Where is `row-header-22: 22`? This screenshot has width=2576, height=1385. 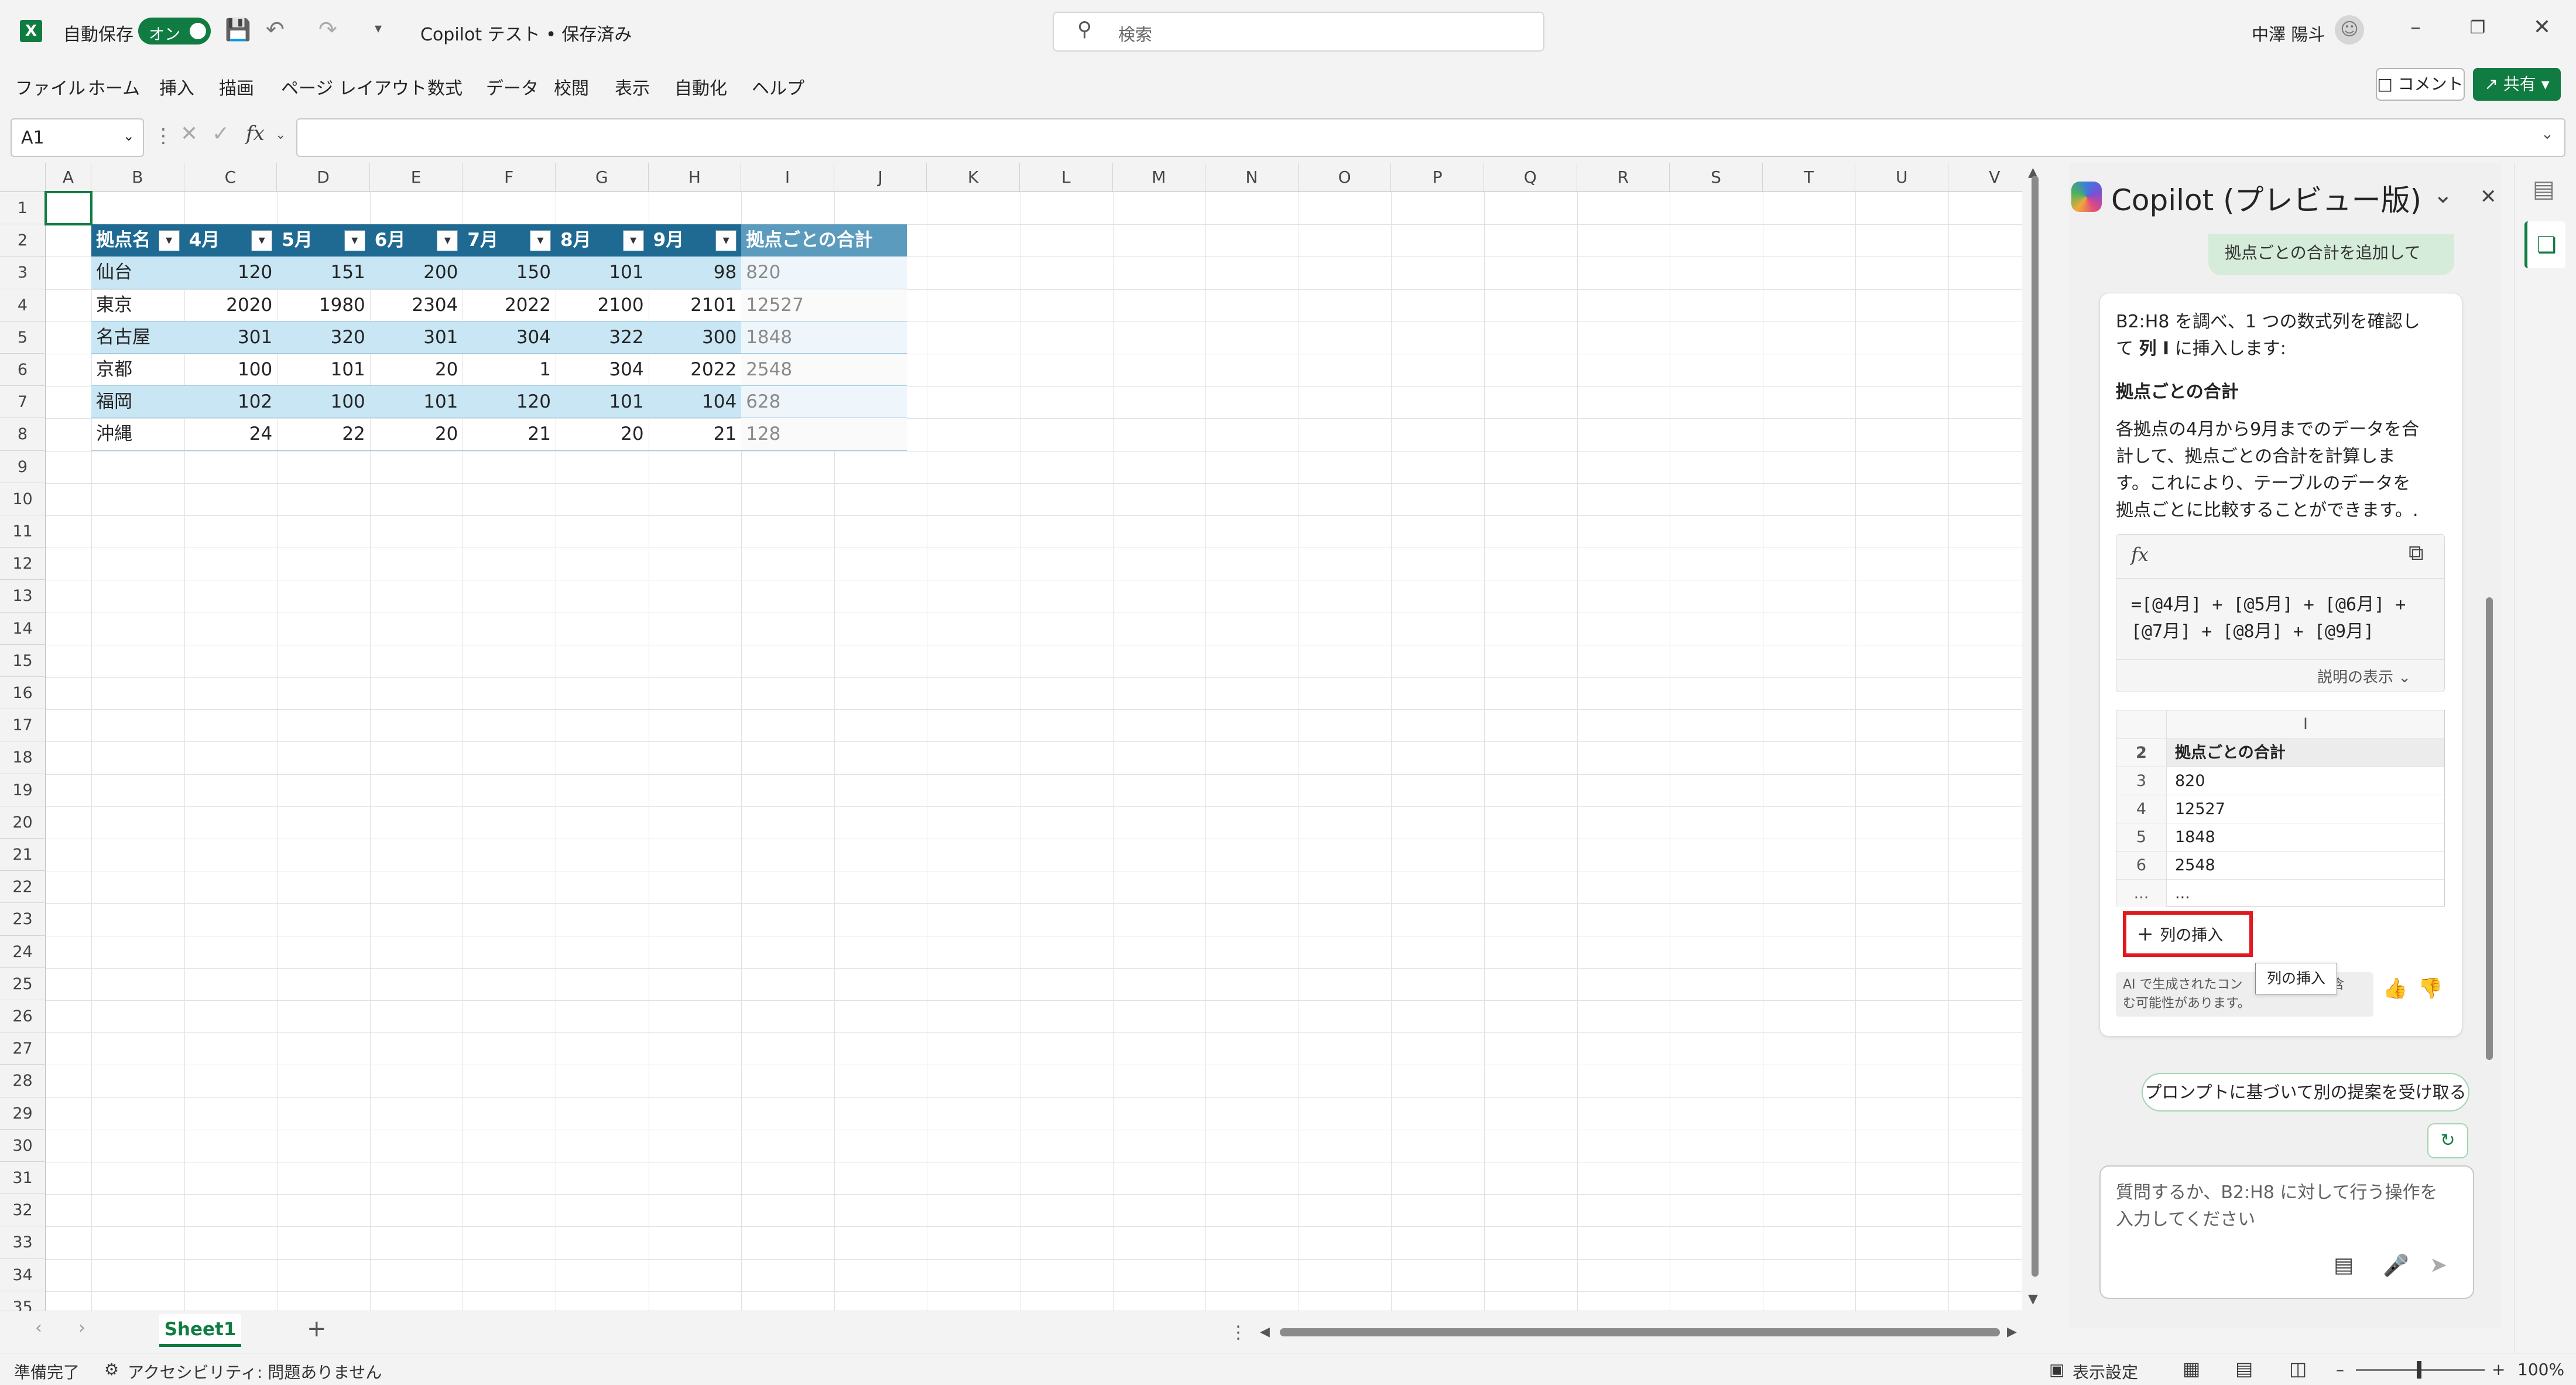
row-header-22: 22 is located at coordinates (23, 887).